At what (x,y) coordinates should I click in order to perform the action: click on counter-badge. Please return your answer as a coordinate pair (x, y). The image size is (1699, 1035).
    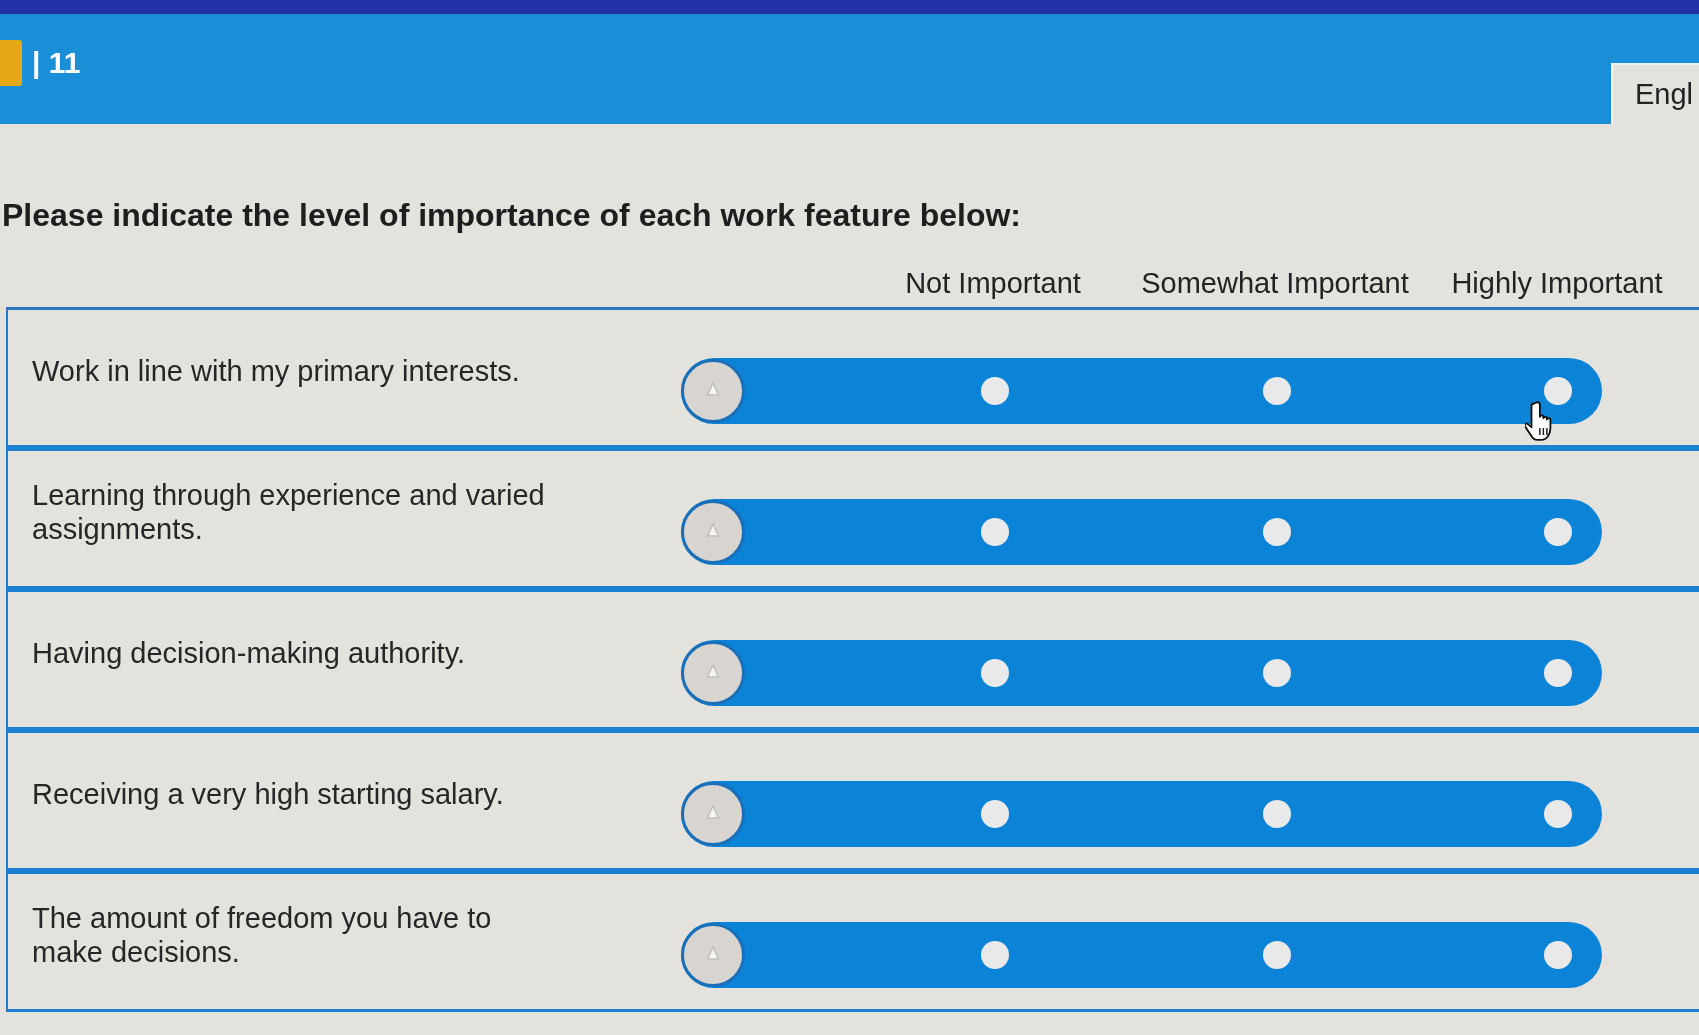
    Looking at the image, I should click on (11, 63).